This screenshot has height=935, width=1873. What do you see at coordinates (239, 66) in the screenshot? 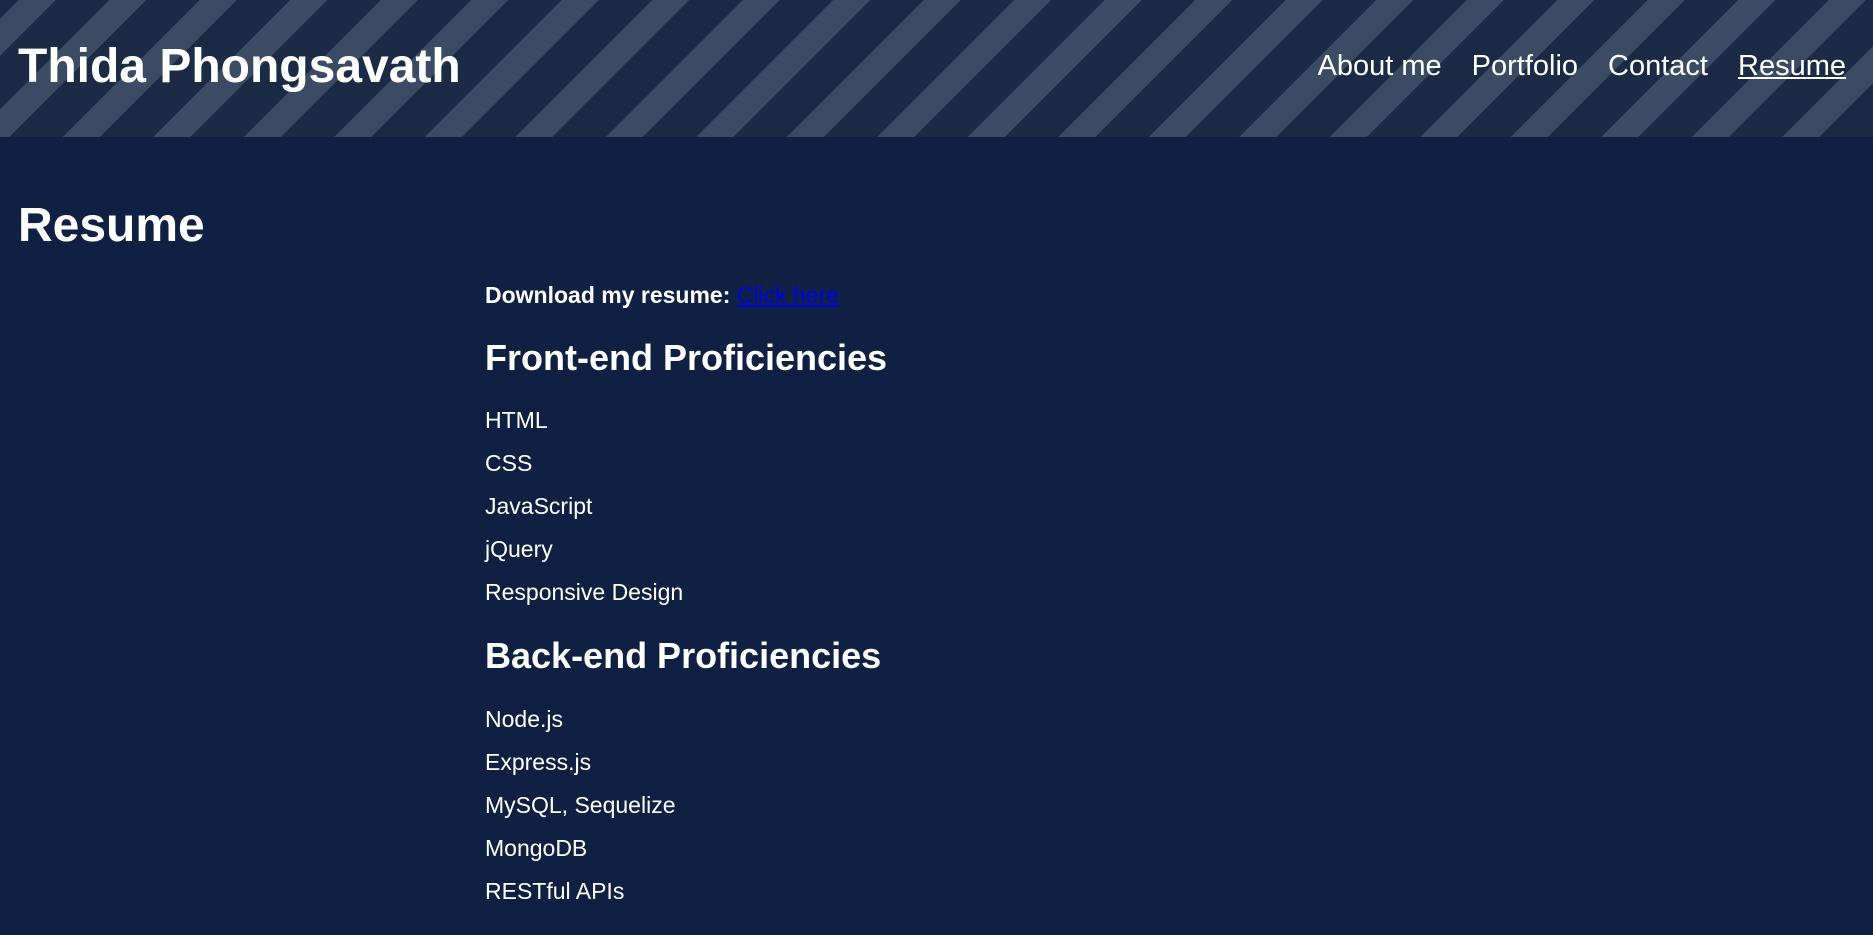
I see `site-title: Thida Phongsavath` at bounding box center [239, 66].